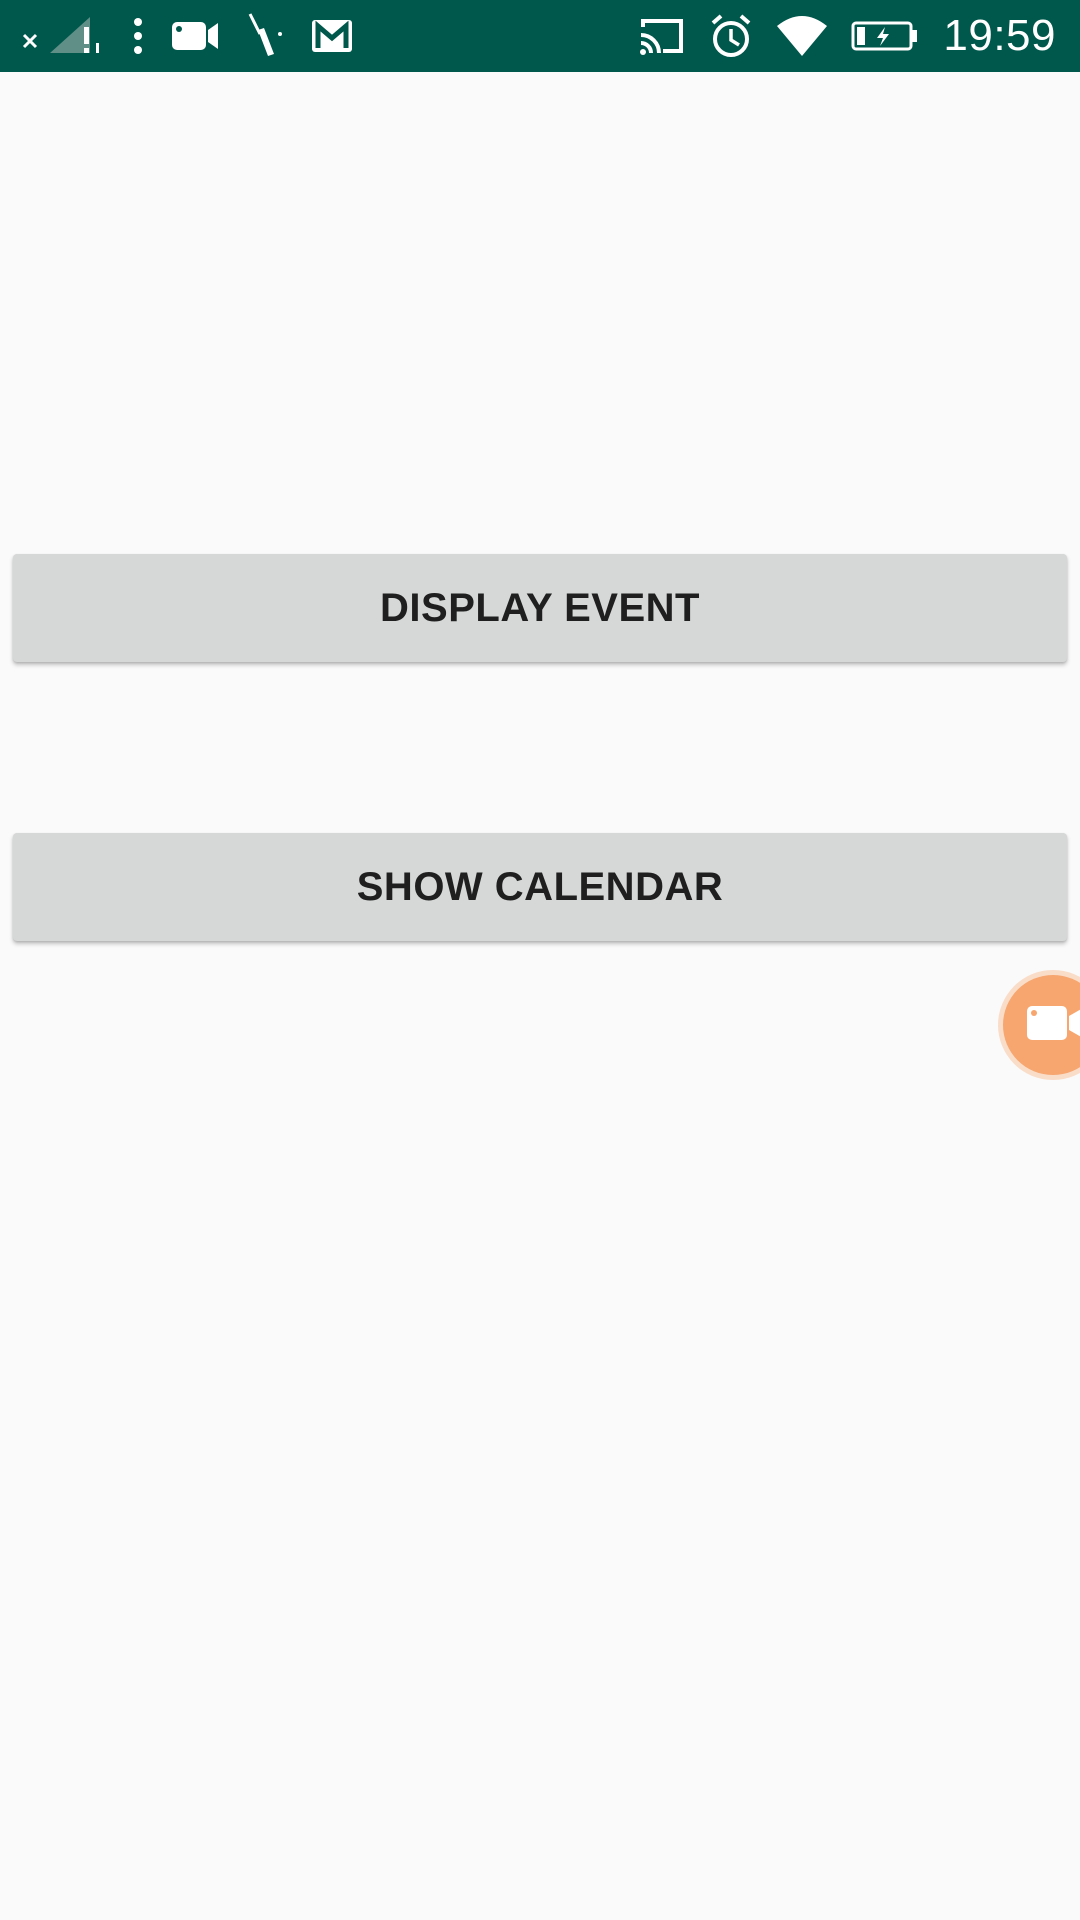 The width and height of the screenshot is (1080, 1920). I want to click on cast-icon, so click(662, 36).